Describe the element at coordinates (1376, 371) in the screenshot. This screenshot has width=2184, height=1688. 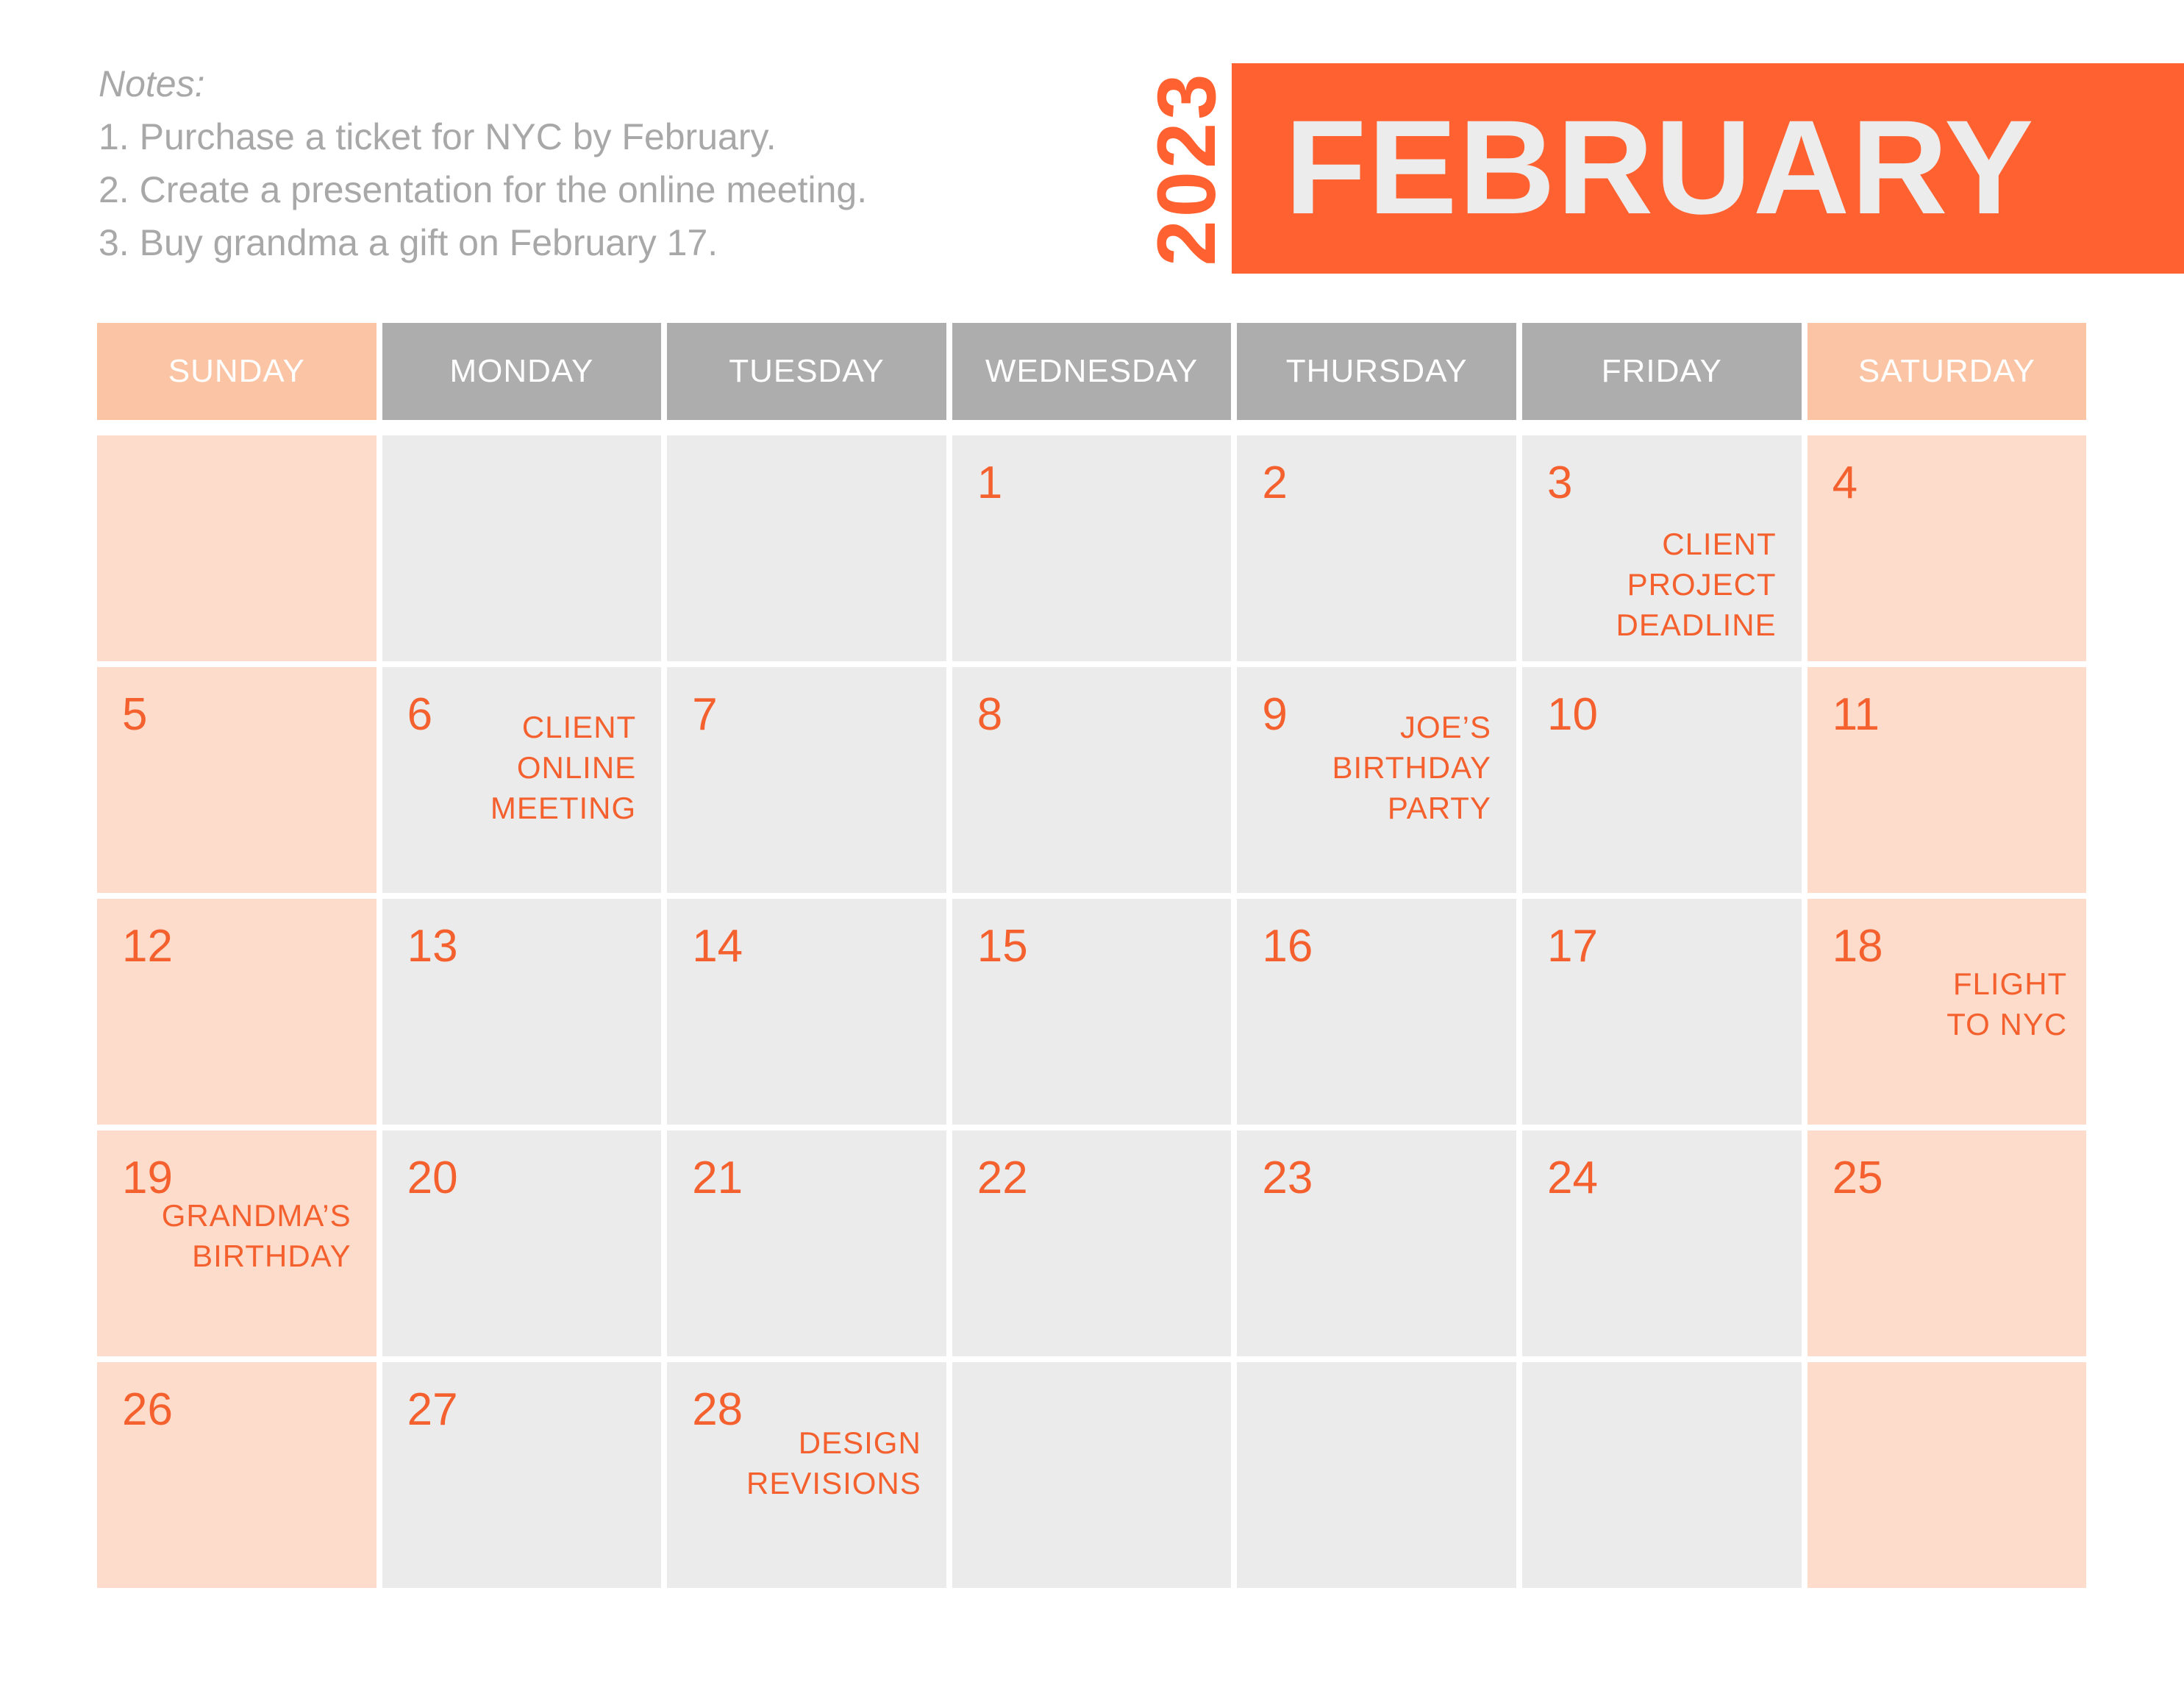
I see `weekday-header-thursday: THURSDAY` at that location.